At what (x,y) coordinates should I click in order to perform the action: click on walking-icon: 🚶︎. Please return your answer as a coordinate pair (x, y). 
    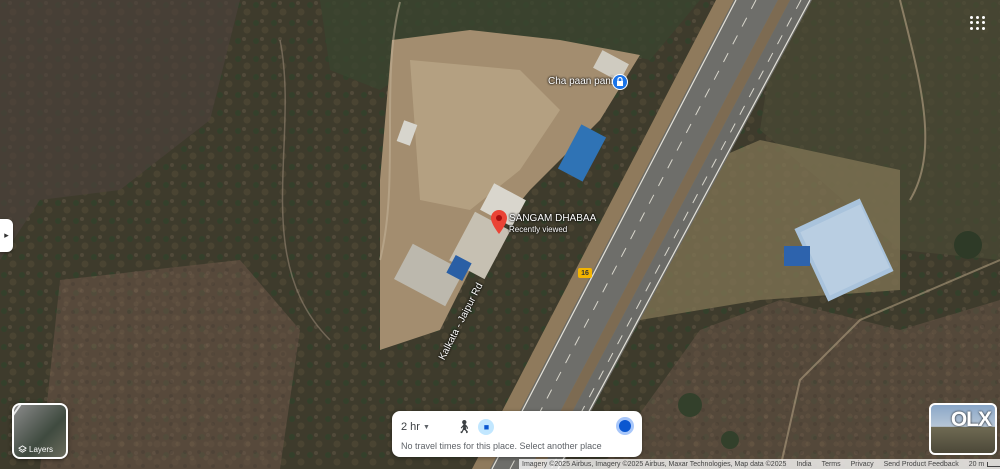
    Looking at the image, I should click on (464, 427).